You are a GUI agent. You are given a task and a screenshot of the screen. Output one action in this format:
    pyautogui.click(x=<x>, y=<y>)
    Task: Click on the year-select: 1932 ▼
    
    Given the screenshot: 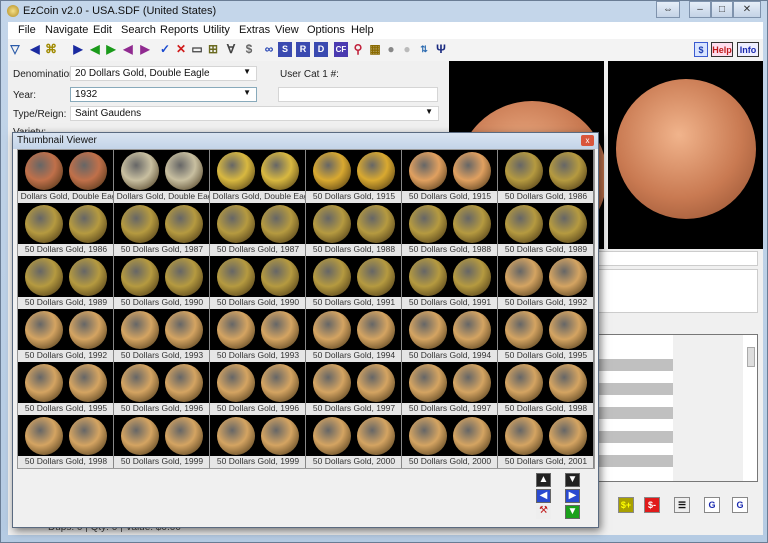 What is the action you would take?
    pyautogui.click(x=163, y=94)
    